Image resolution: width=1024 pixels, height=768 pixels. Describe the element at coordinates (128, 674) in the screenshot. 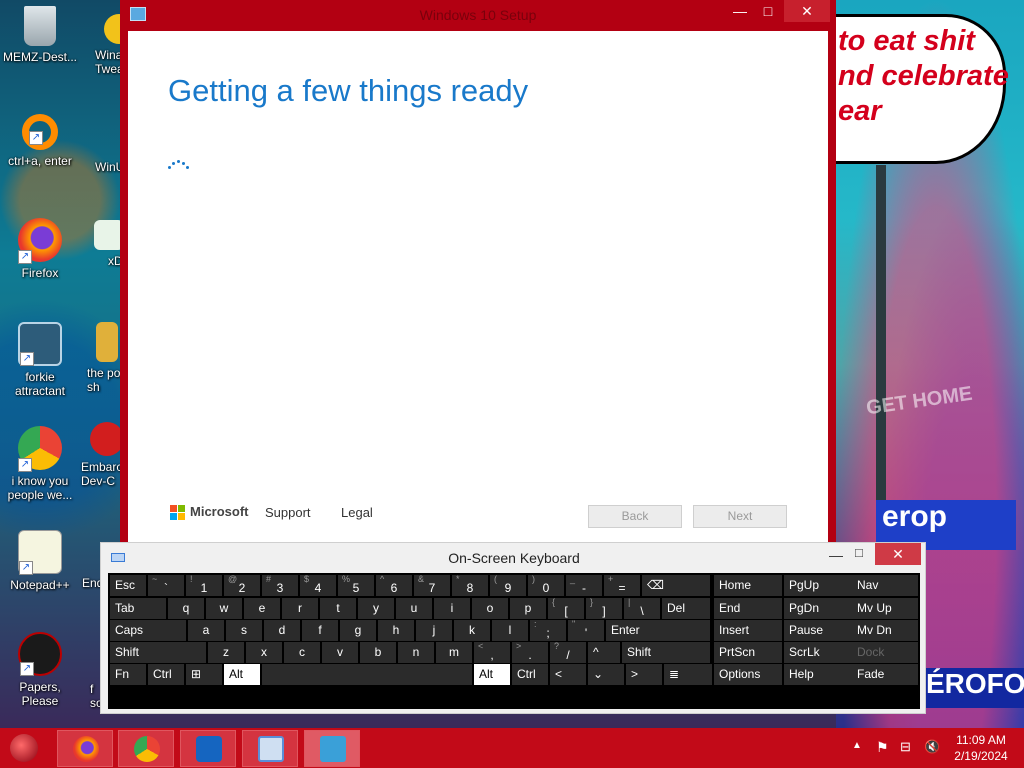

I see `osk-key: Fn` at that location.